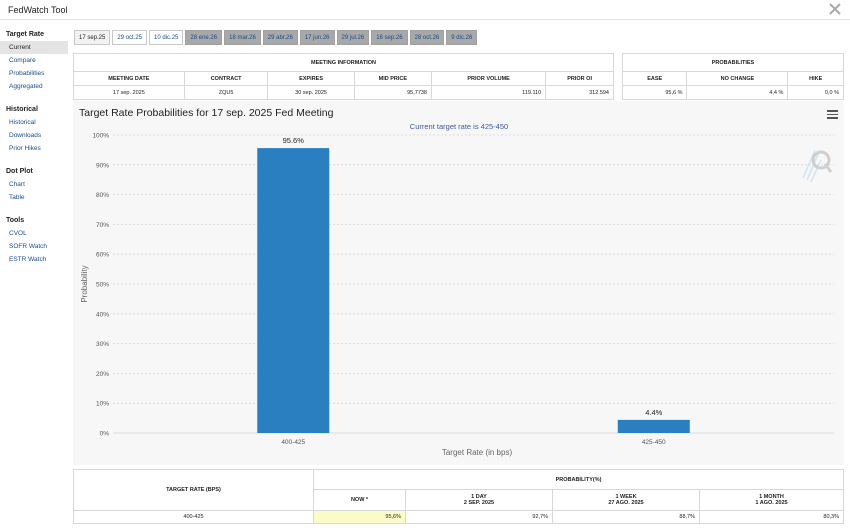 The width and height of the screenshot is (850, 530). I want to click on column-header: EASE, so click(654, 78).